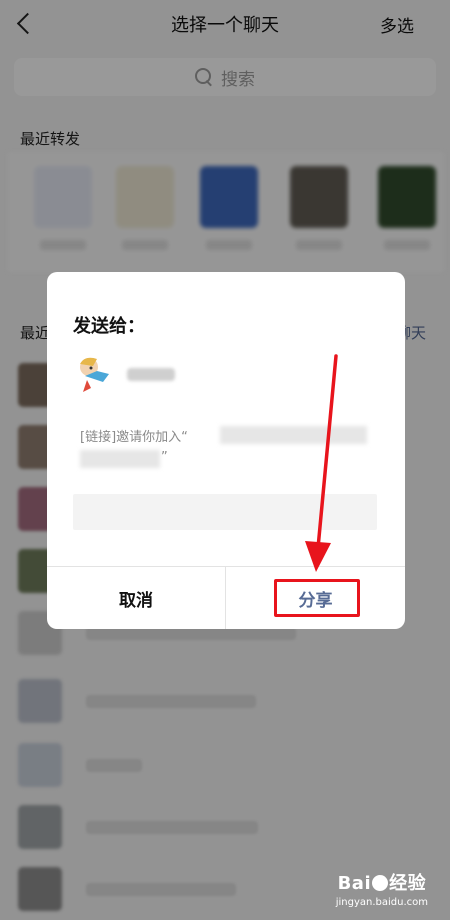  What do you see at coordinates (408, 883) in the screenshot?
I see `watermark-brand-suffix: 经验` at bounding box center [408, 883].